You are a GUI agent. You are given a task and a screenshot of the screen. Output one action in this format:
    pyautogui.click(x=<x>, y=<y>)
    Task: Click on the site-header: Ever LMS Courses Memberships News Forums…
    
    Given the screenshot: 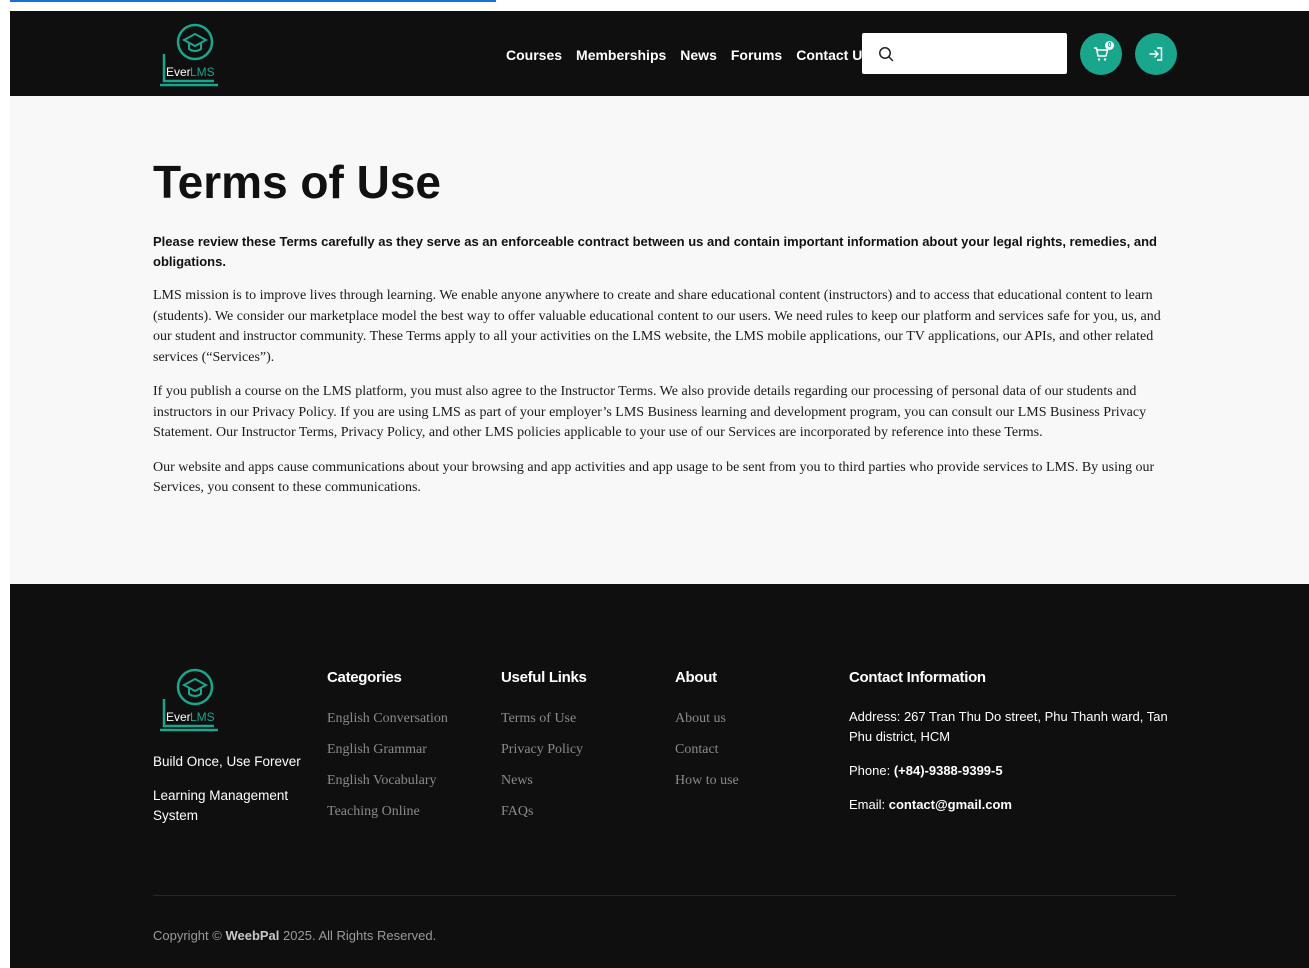 What is the action you would take?
    pyautogui.click(x=659, y=53)
    